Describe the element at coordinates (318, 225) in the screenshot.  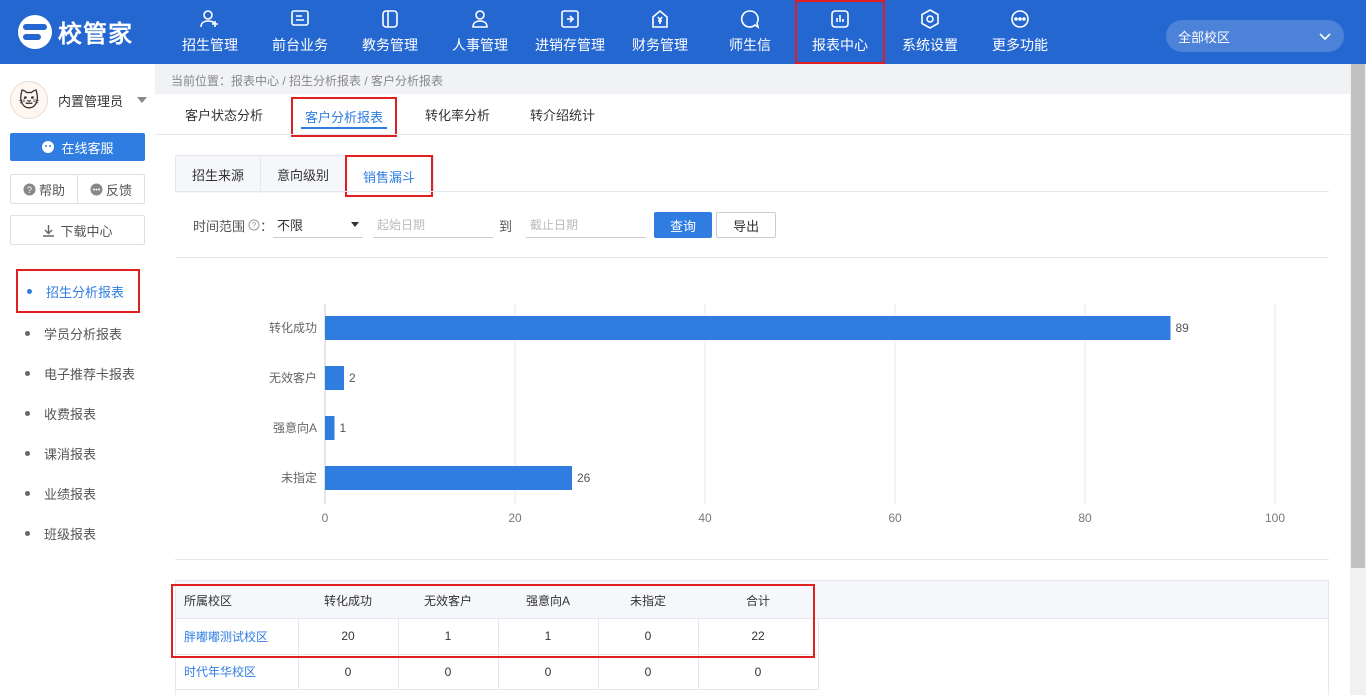
I see `time-range-select: 不限` at that location.